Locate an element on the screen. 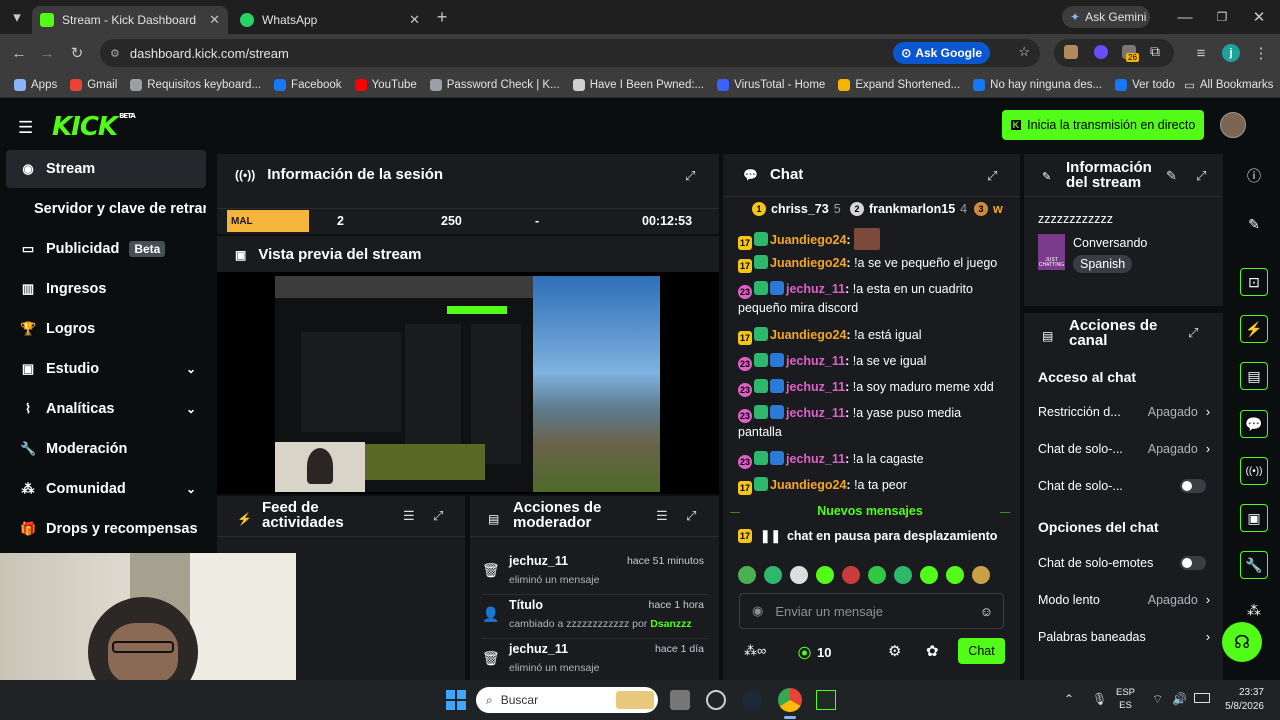 This screenshot has width=1280, height=720. reading-list-icon: ≡ is located at coordinates (1201, 53).